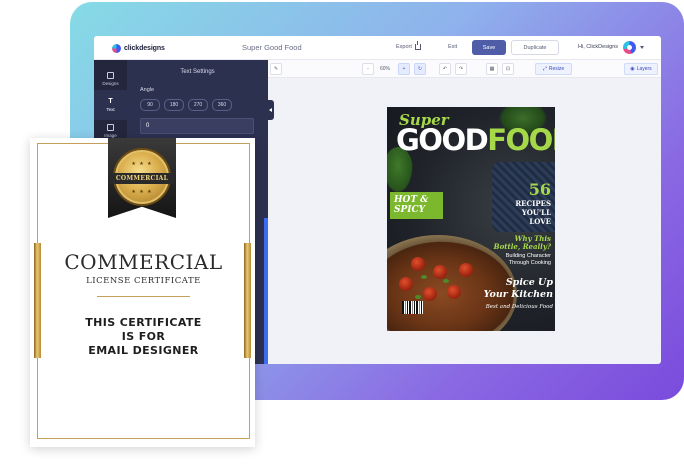 The image size is (684, 476). I want to click on crop-icon: ⊡, so click(508, 69).